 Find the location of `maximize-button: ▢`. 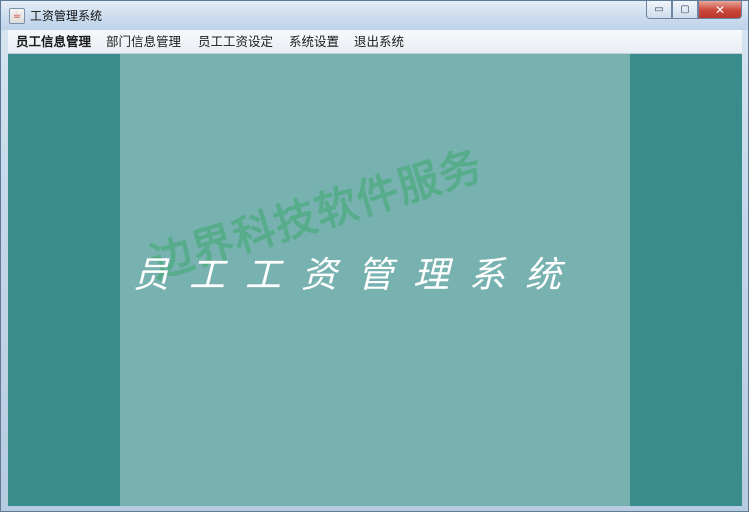

maximize-button: ▢ is located at coordinates (685, 10).